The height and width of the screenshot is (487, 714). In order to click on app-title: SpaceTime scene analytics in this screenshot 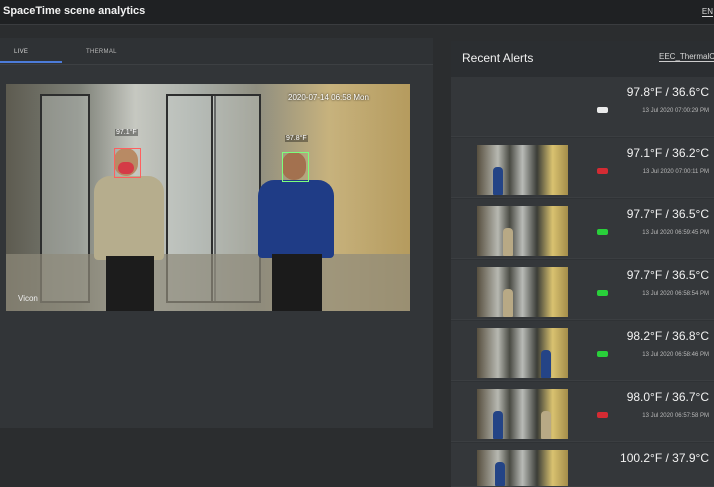, I will do `click(74, 11)`.